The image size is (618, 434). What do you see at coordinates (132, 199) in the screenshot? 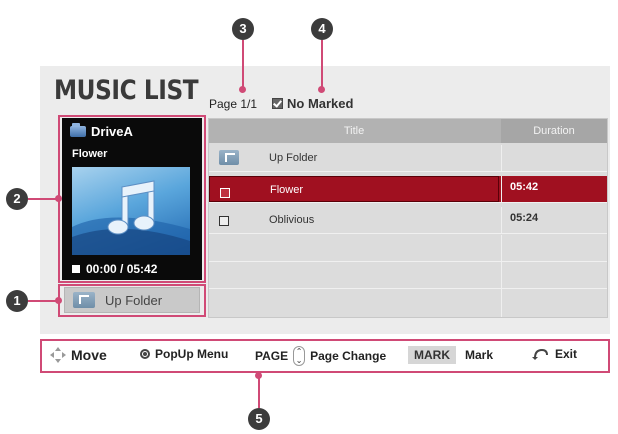
I see `callout-frame-preview` at bounding box center [132, 199].